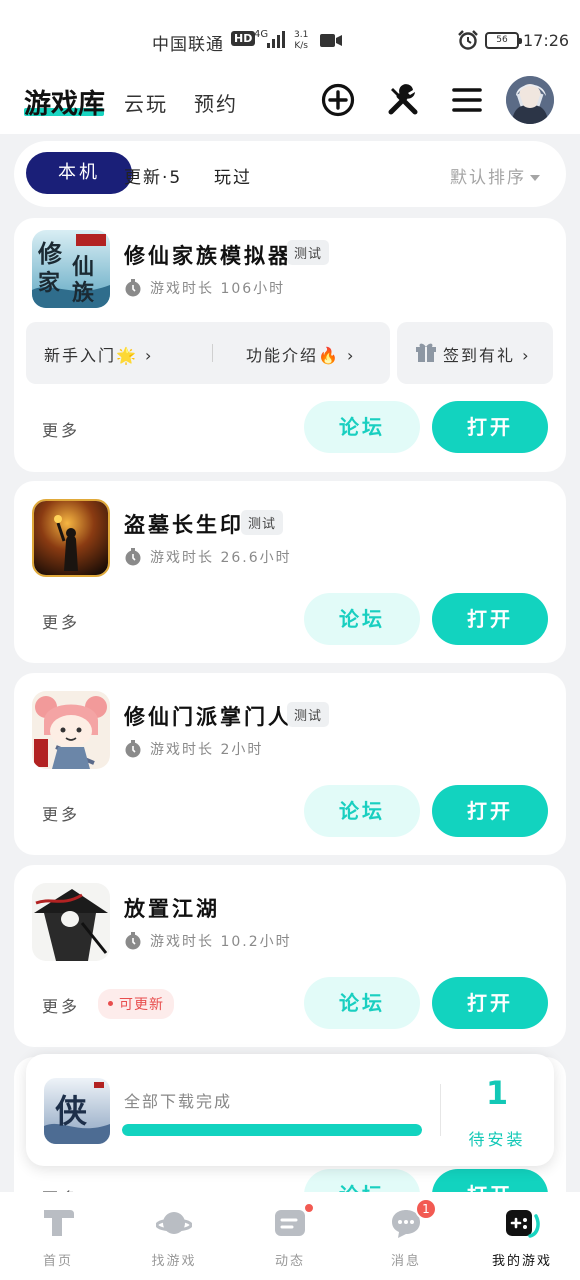 The width and height of the screenshot is (580, 1280). I want to click on game-title: 盗墓长生印, so click(184, 524).